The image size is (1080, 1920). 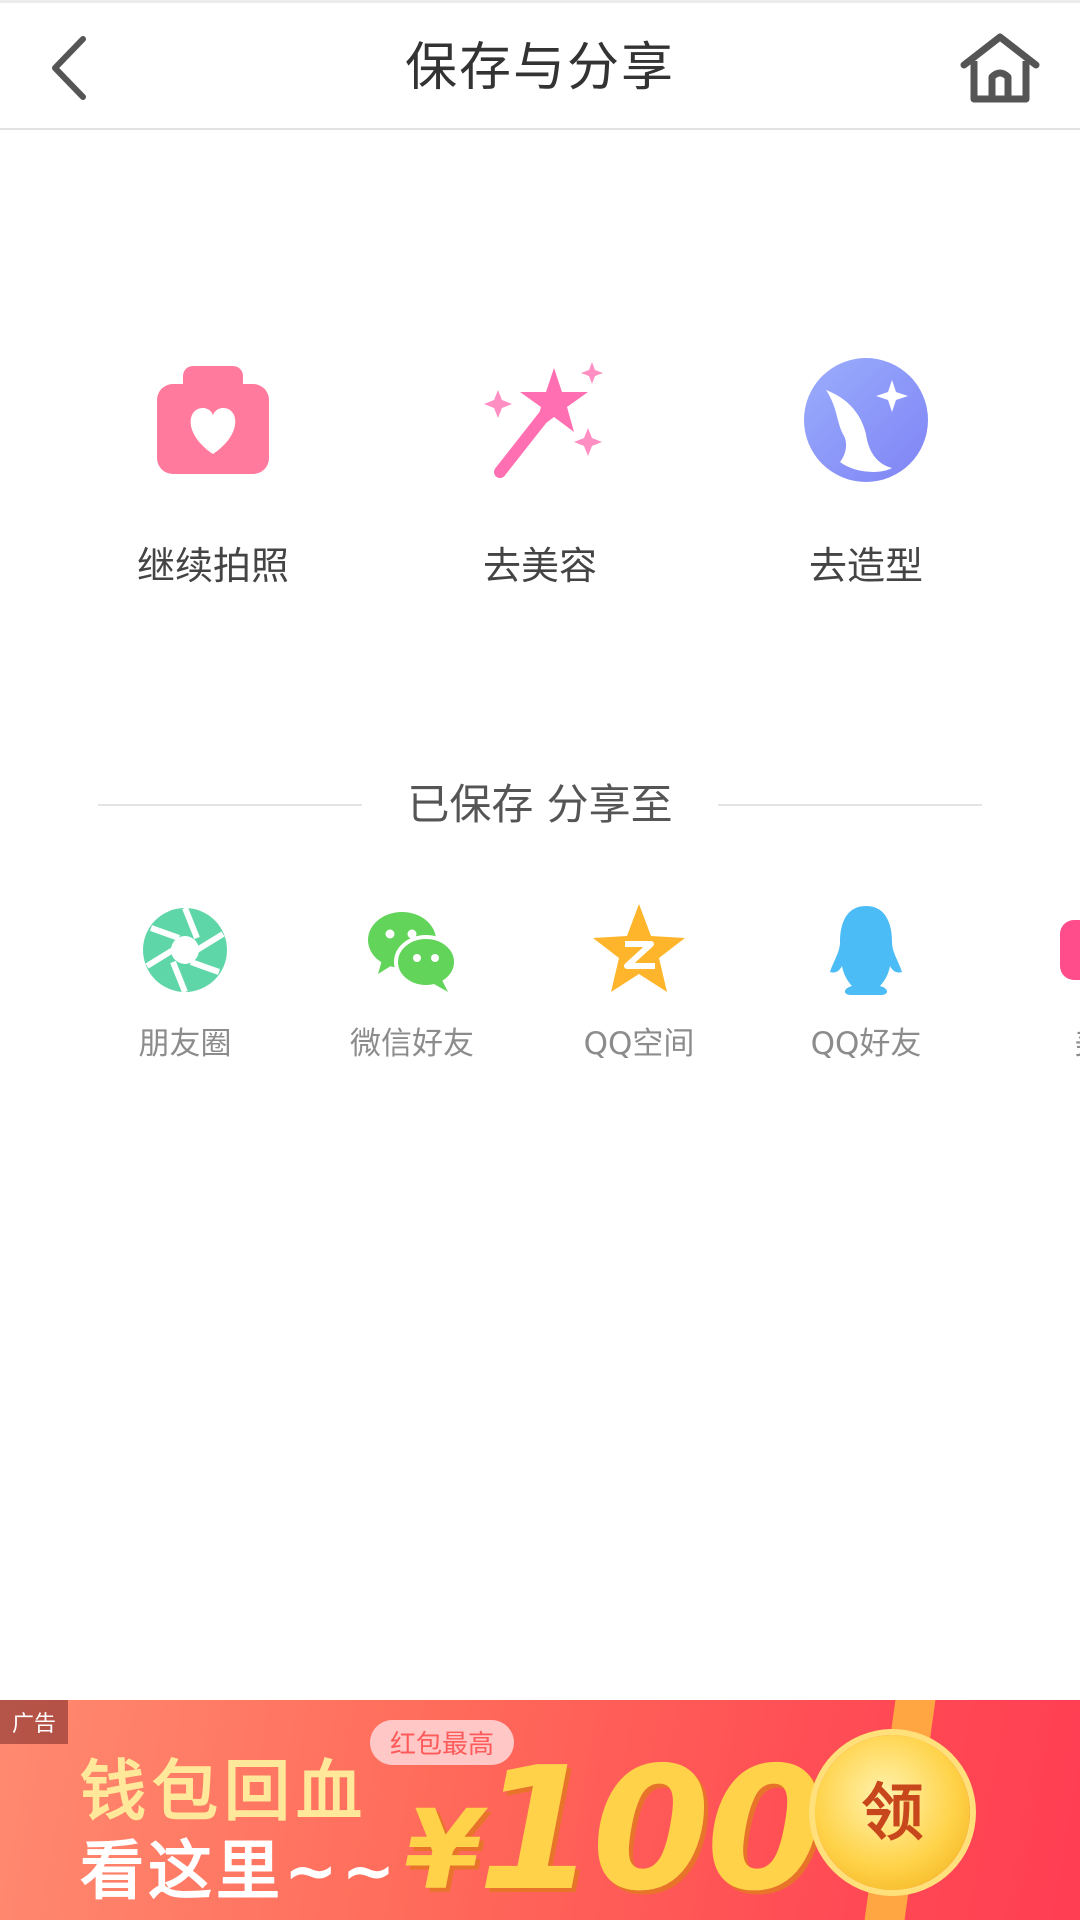 I want to click on share-section-header: 已保存 分享至, so click(x=540, y=805).